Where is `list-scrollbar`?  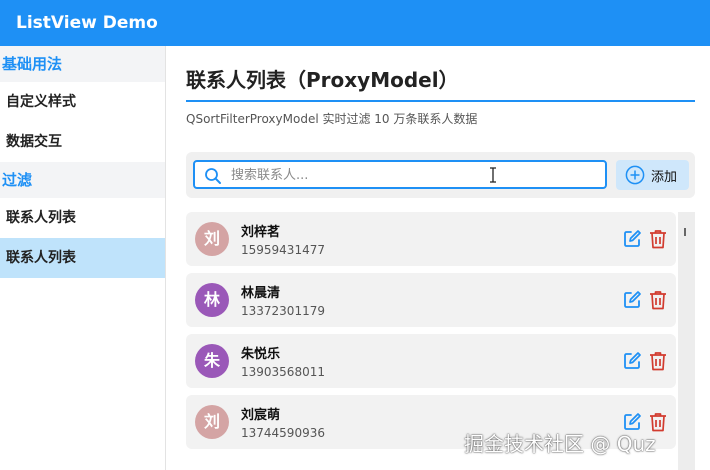 list-scrollbar is located at coordinates (686, 341).